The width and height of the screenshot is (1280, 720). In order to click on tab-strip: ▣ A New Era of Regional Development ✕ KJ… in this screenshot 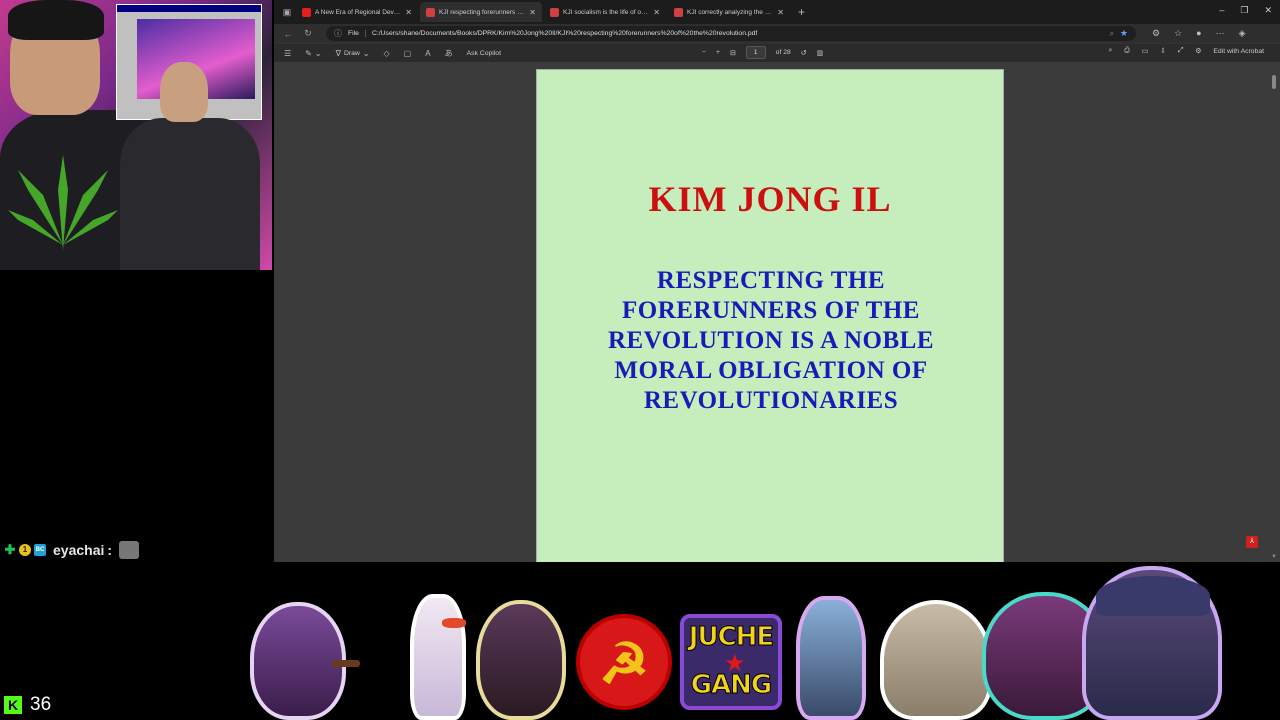, I will do `click(777, 12)`.